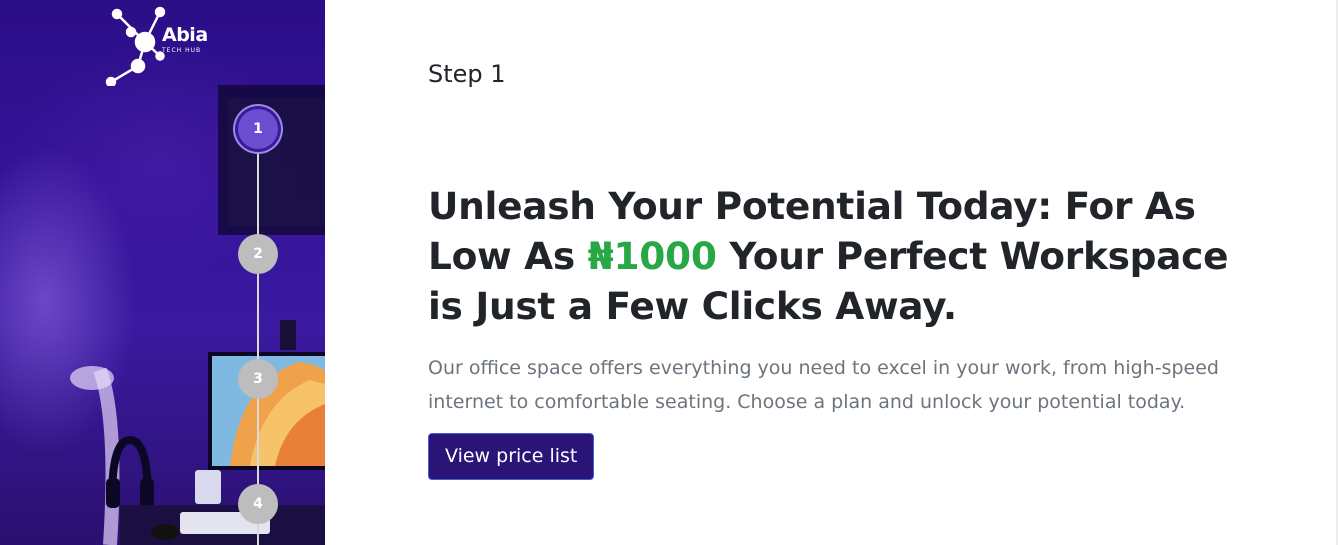 The width and height of the screenshot is (1338, 545). I want to click on stepper-track, so click(258, 337).